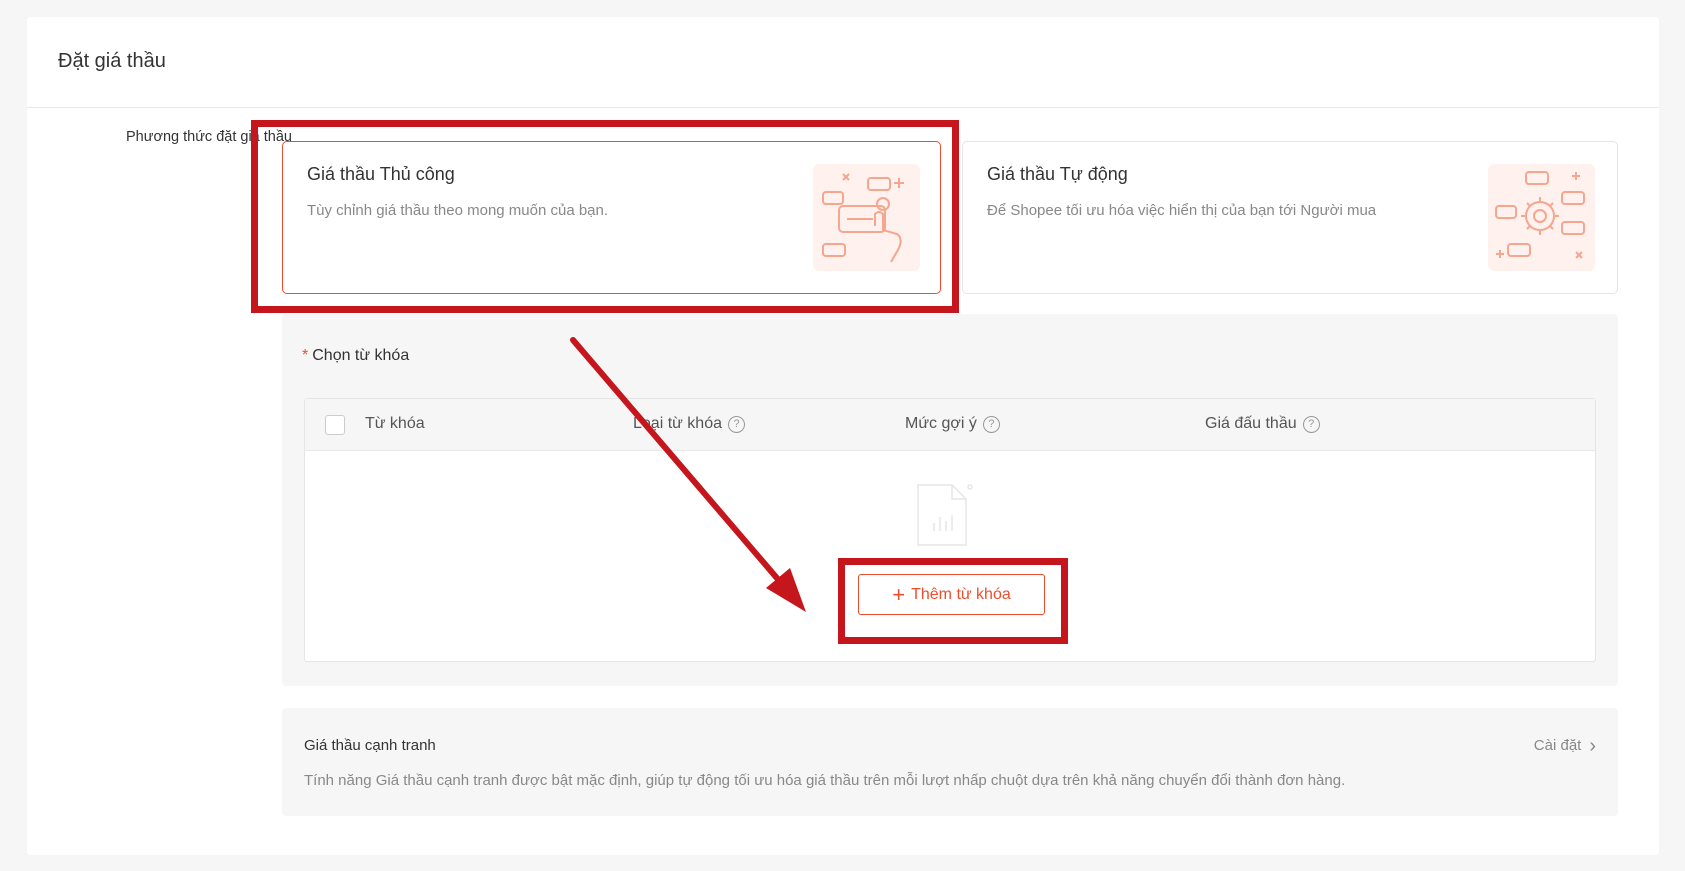  I want to click on column-suggested: Mức gợi ý ?, so click(952, 424).